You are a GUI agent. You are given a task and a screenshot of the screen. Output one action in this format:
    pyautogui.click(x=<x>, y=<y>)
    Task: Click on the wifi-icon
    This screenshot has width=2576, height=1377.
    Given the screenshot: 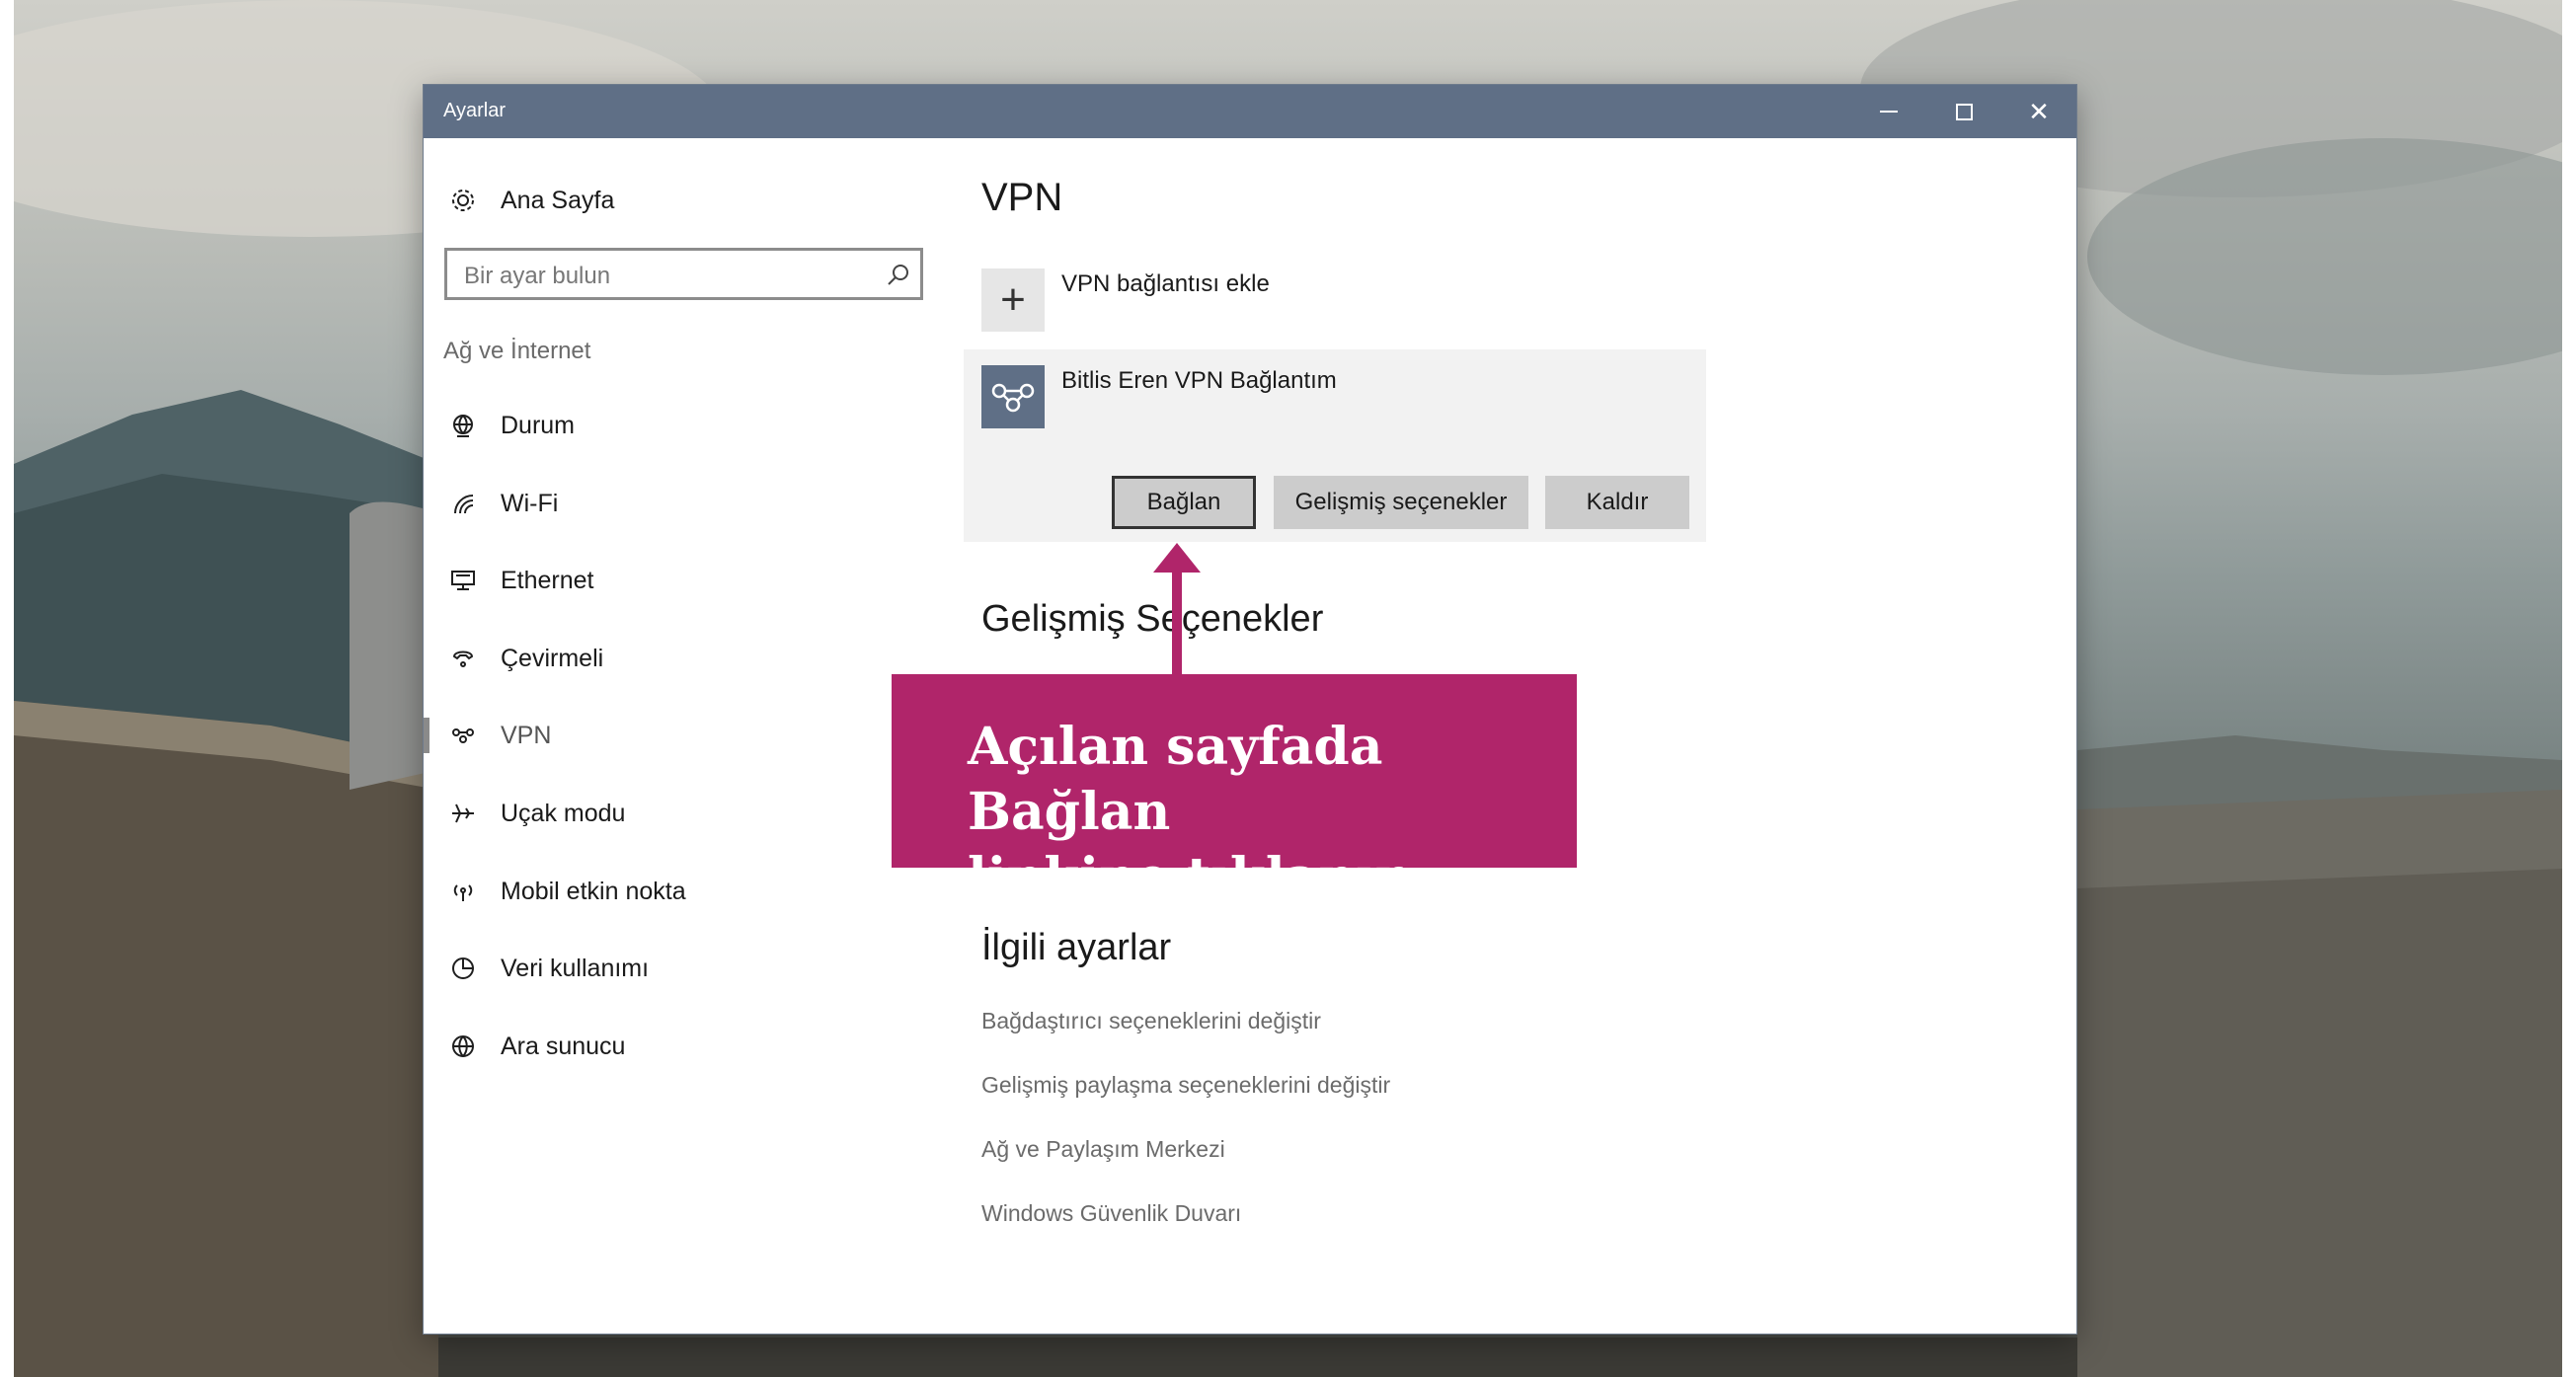 What is the action you would take?
    pyautogui.click(x=463, y=503)
    